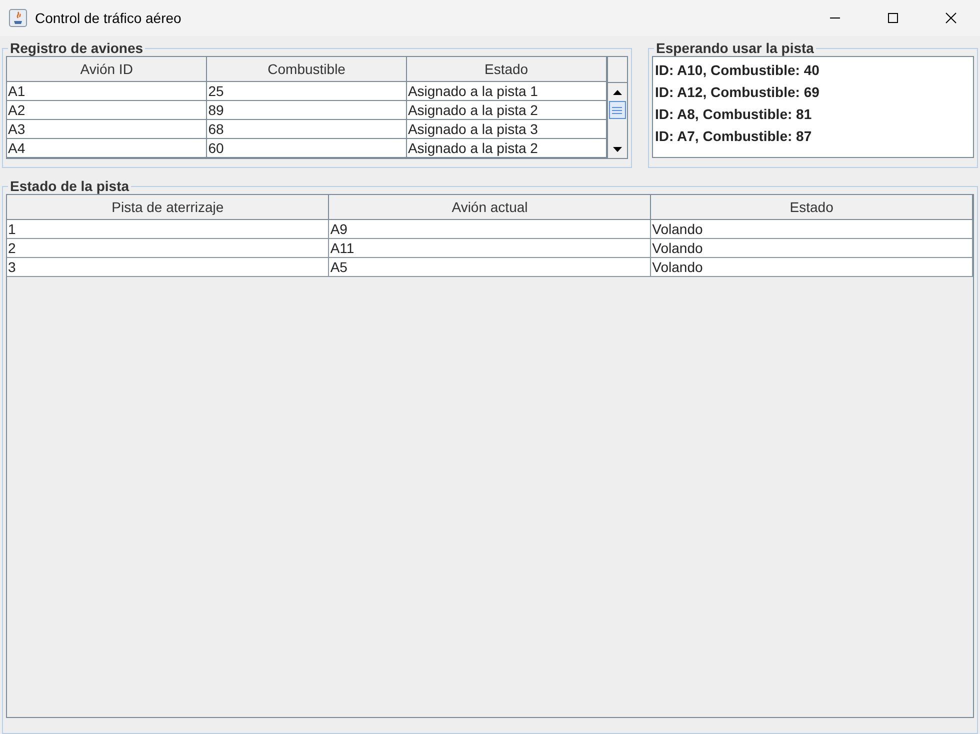 The width and height of the screenshot is (980, 734). I want to click on column-header: Avión actual, so click(489, 207).